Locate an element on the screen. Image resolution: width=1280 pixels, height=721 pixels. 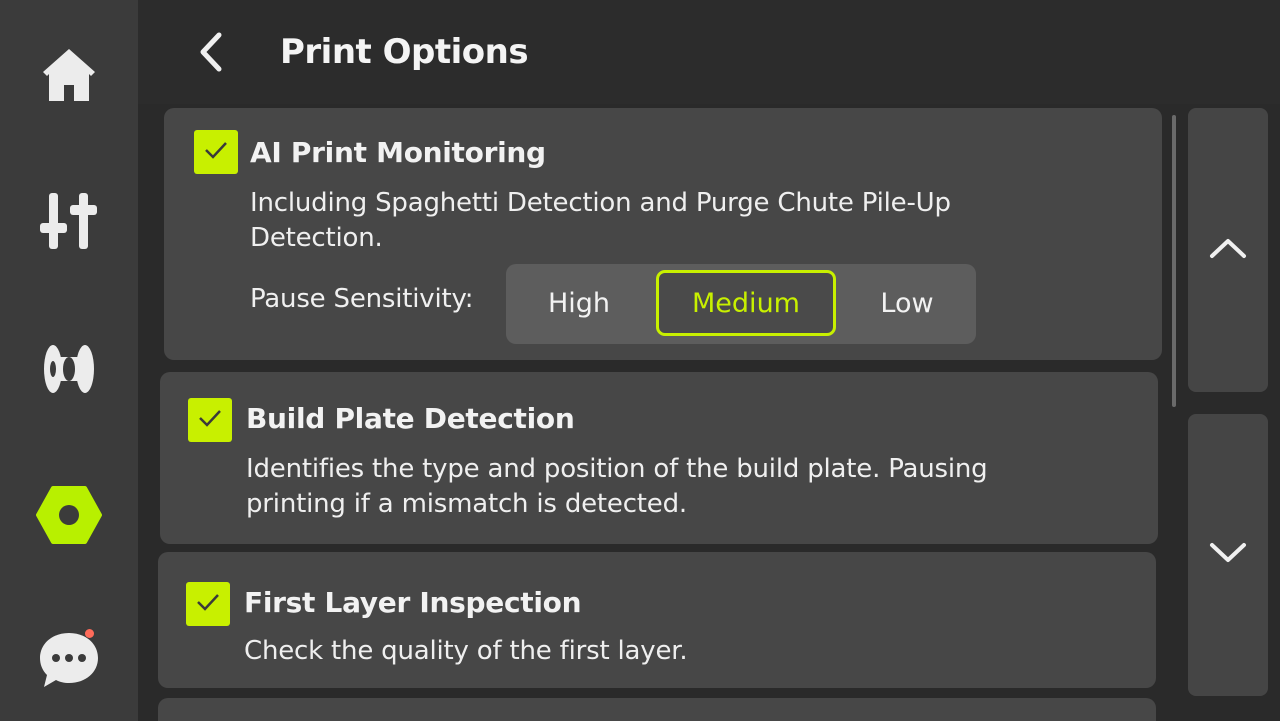
sidebar-item-filament is located at coordinates (69, 369).